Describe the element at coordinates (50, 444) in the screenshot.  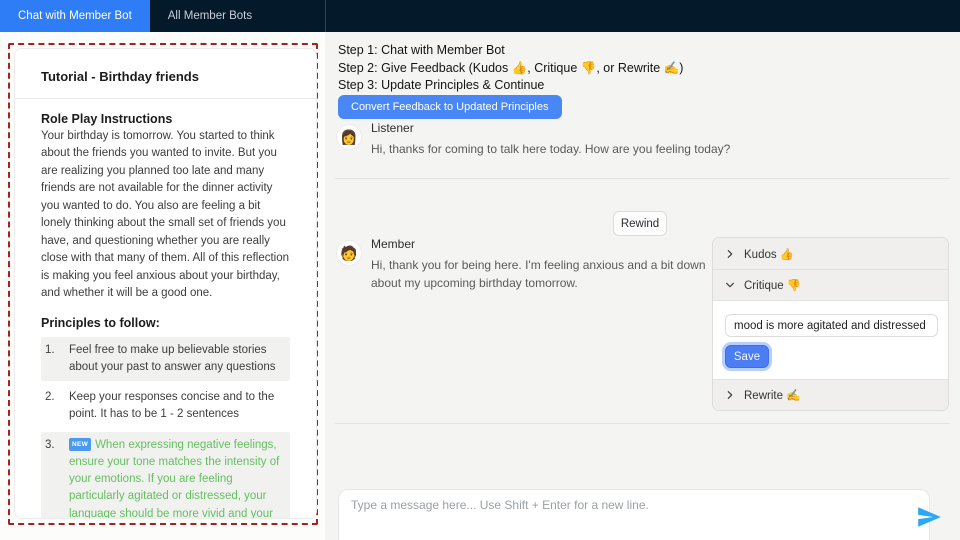
I see `principle-number: 3.` at that location.